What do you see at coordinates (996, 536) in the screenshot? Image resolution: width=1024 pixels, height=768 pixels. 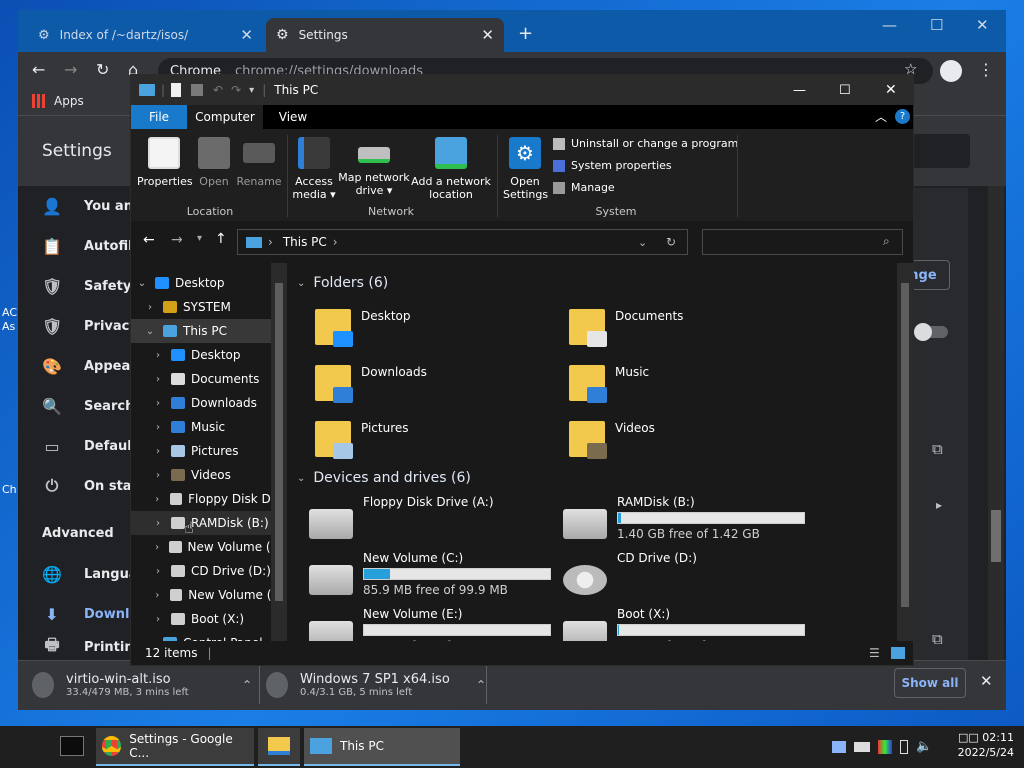 I see `settings-scrollbar-thumb` at bounding box center [996, 536].